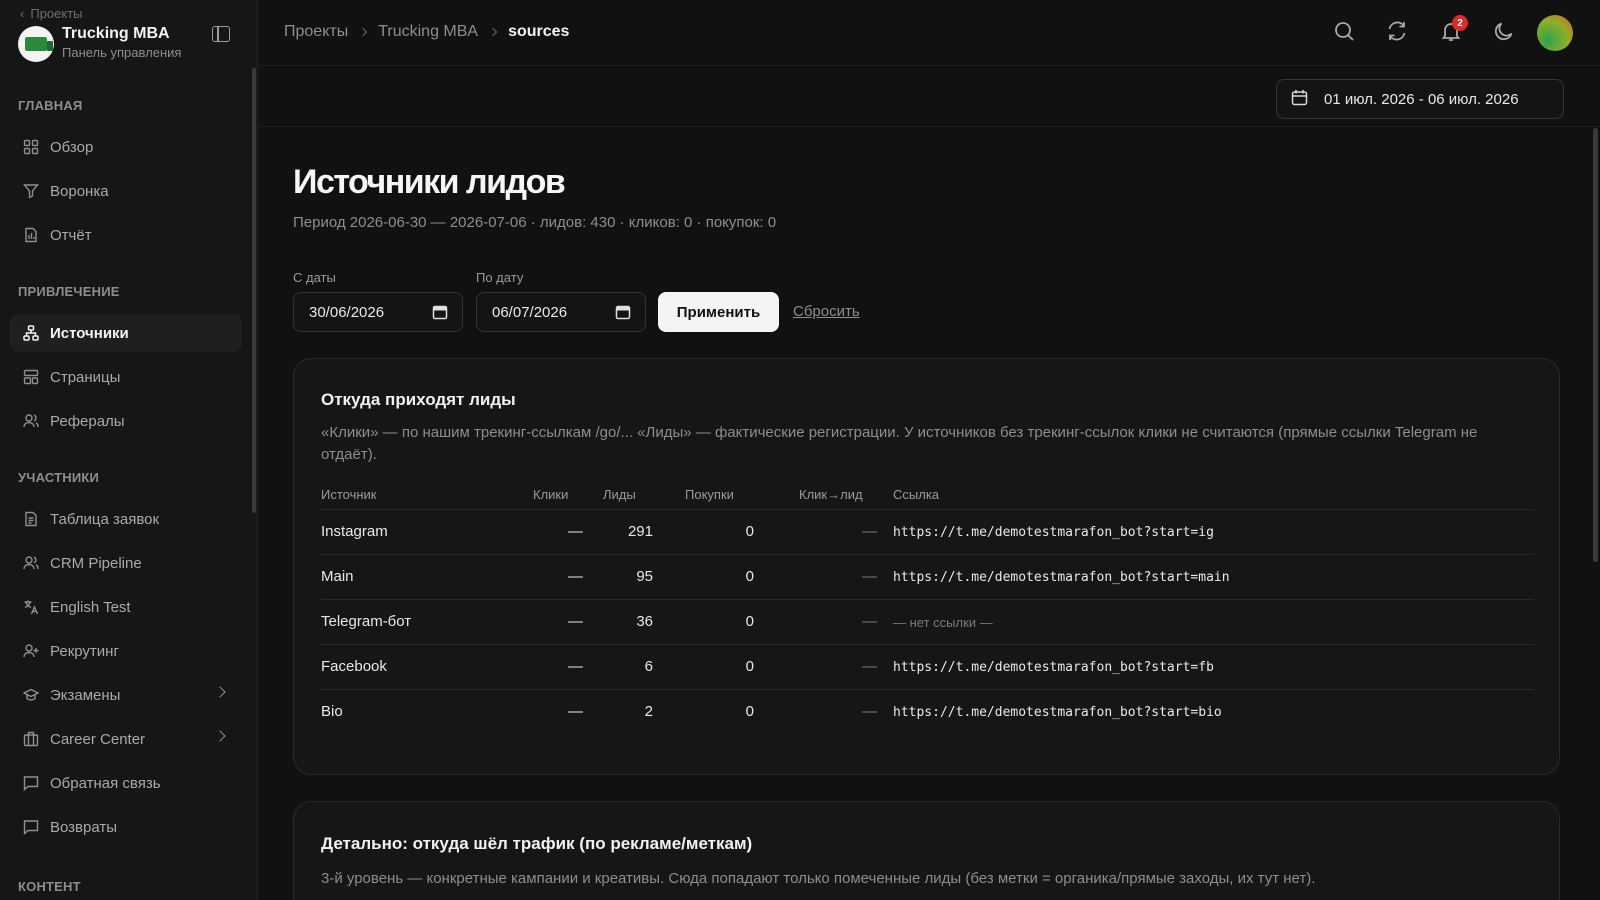 This screenshot has height=900, width=1600. Describe the element at coordinates (84, 651) in the screenshot. I see `sidebar-item-label: Рекрутинг` at that location.